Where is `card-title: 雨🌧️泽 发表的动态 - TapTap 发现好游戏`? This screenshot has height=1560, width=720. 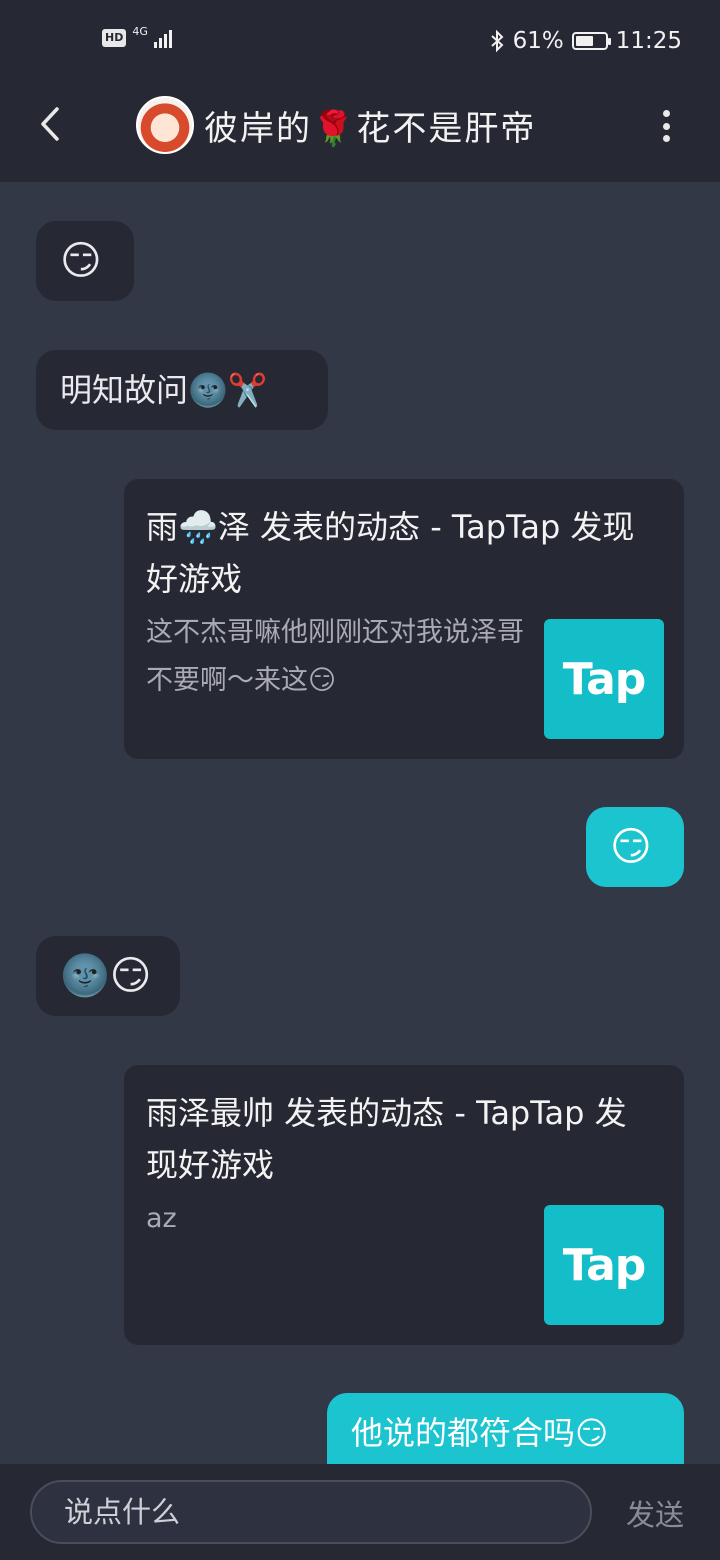
card-title: 雨🌧️泽 发表的动态 - TapTap 发现好游戏 is located at coordinates (390, 553).